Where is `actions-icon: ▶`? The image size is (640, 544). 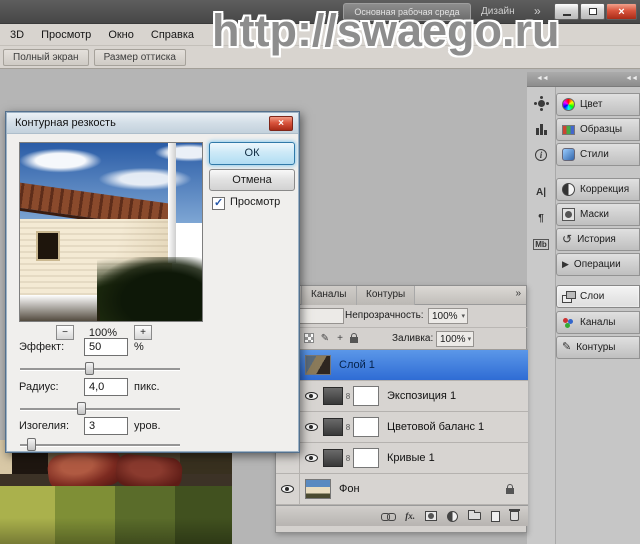 actions-icon: ▶ is located at coordinates (565, 264).